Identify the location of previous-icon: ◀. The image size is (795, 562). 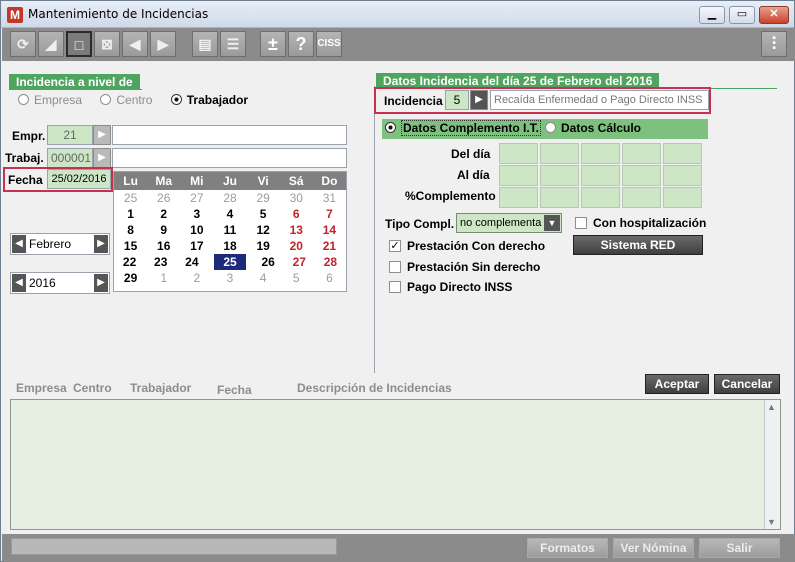
(135, 44).